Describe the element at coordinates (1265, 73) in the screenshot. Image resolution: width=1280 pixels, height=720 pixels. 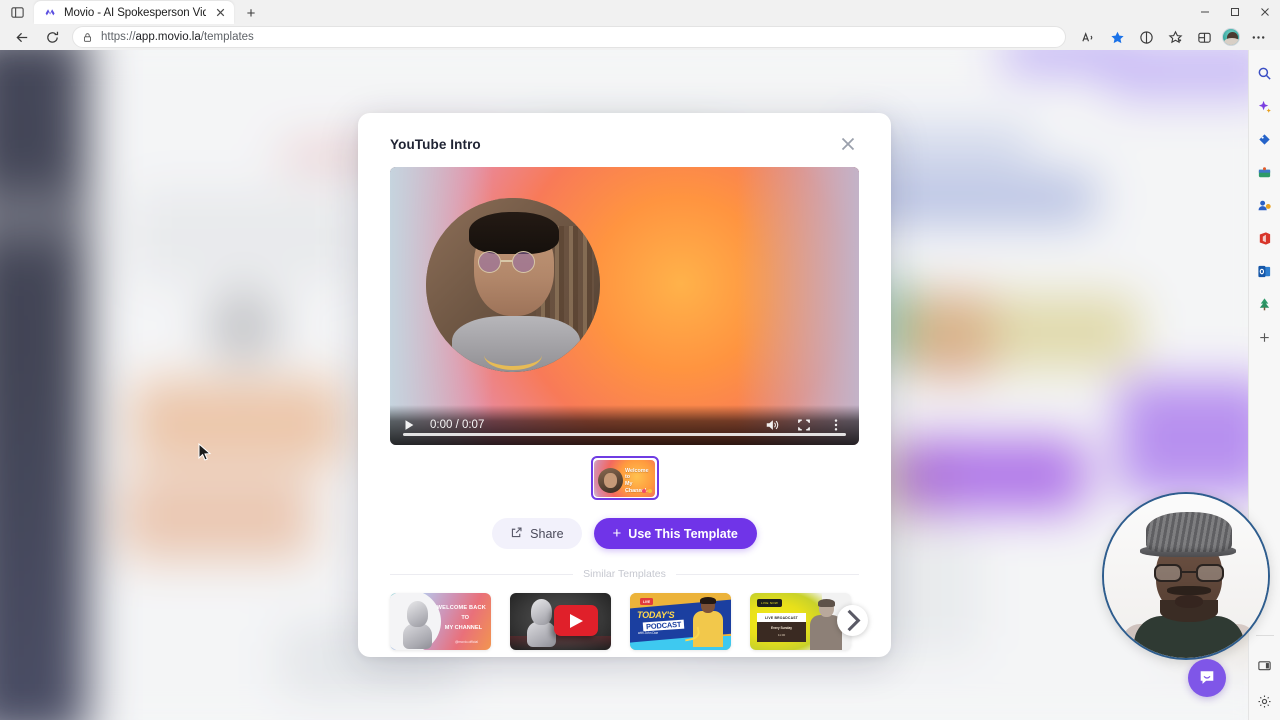
I see `search-icon` at that location.